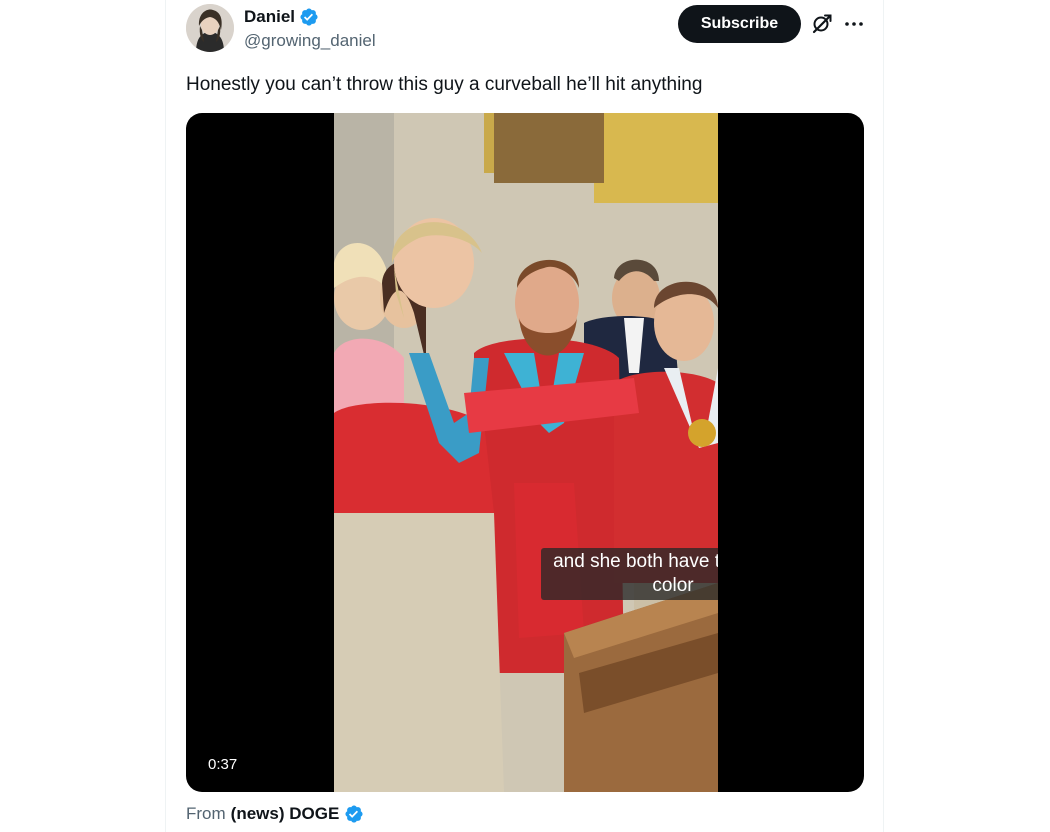 This screenshot has height=832, width=1050. Describe the element at coordinates (635, 561) in the screenshot. I see `caption-line-1: and she both have the same` at that location.